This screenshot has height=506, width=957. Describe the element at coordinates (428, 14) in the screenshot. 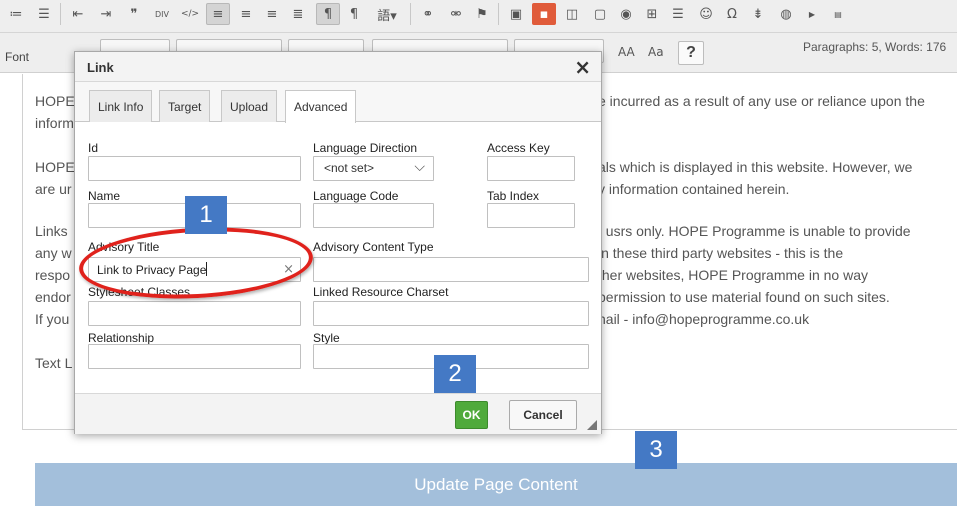

I see `link-icon: ⚭` at that location.